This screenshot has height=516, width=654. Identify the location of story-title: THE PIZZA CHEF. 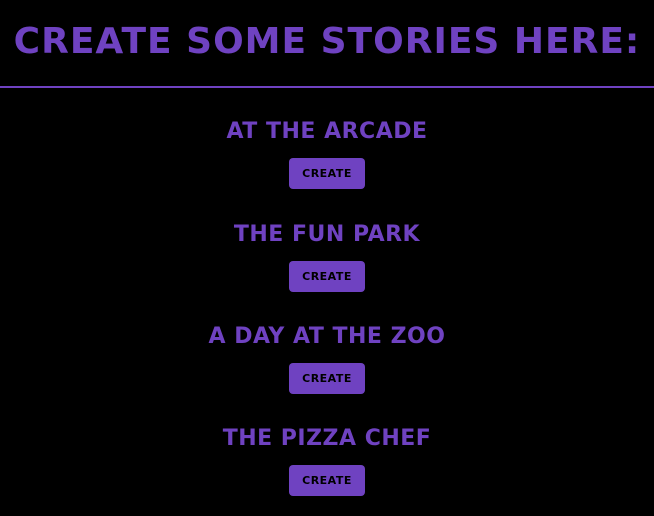
(327, 438).